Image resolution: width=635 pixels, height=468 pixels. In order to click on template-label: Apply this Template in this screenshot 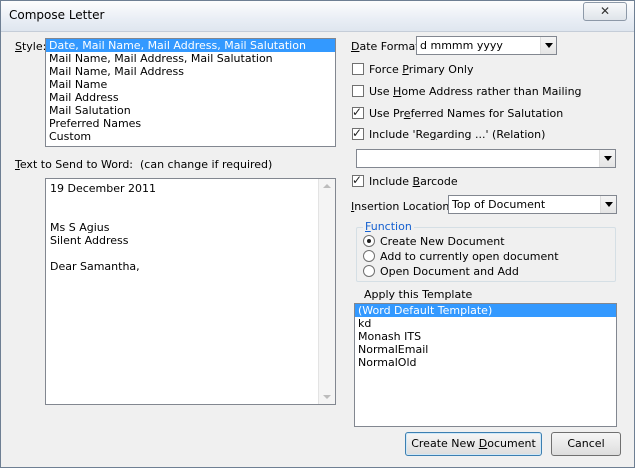, I will do `click(418, 294)`.